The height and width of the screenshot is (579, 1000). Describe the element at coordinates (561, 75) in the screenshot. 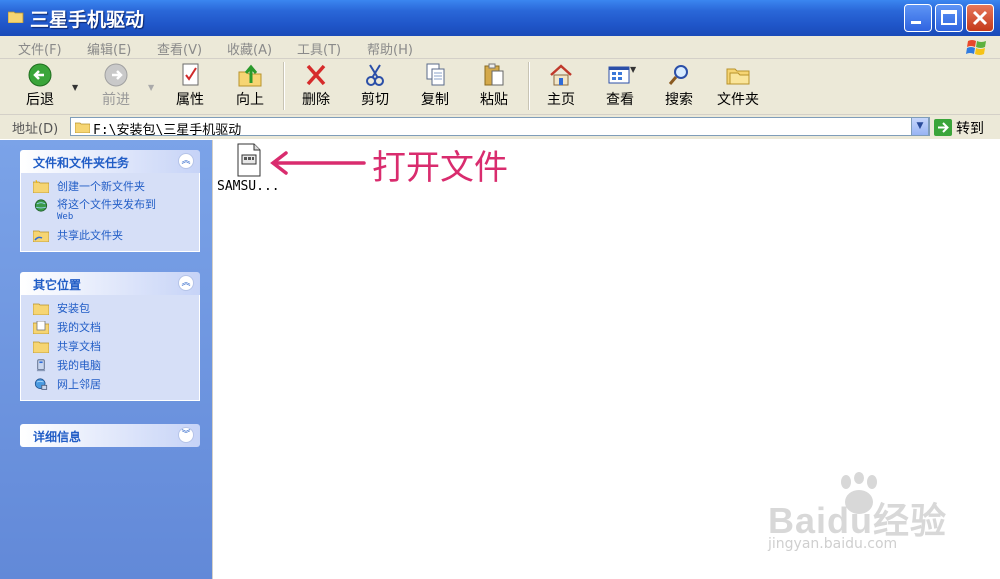

I see `home-icon` at that location.